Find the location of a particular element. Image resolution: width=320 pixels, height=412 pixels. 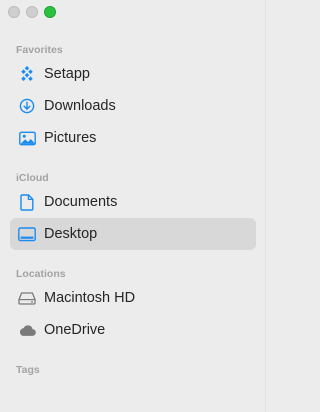

sidebar-item-label: Desktop is located at coordinates (71, 234).